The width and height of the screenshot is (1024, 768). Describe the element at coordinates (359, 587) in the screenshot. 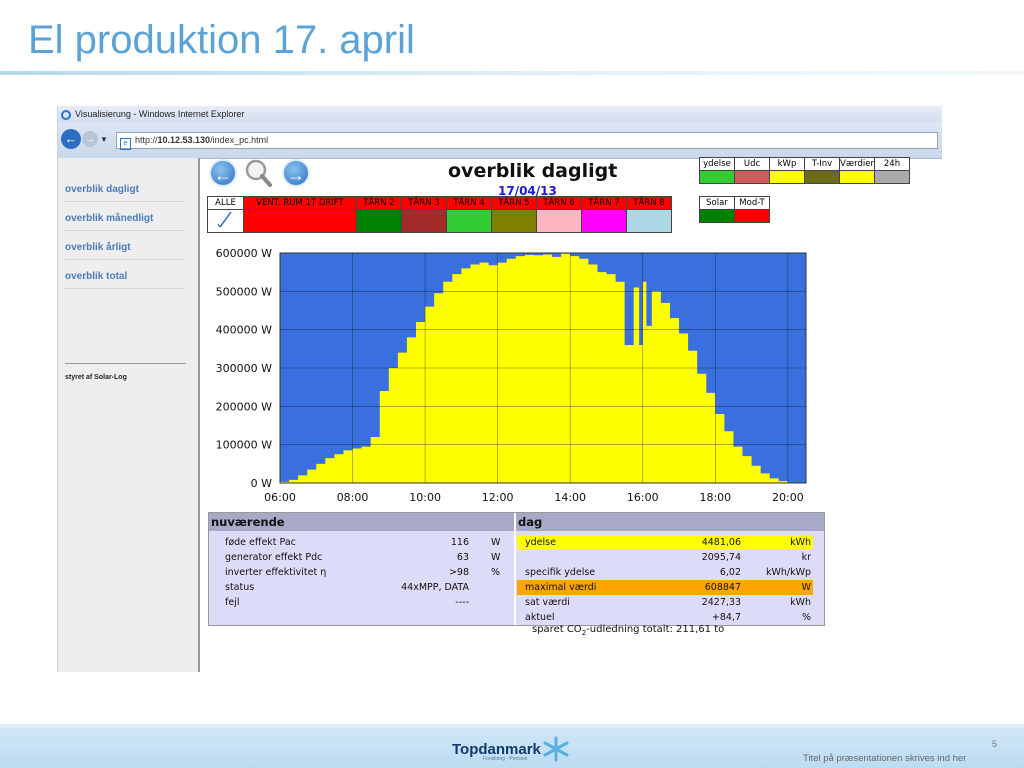

I see `current-row: status 44xMPP, DATA` at that location.